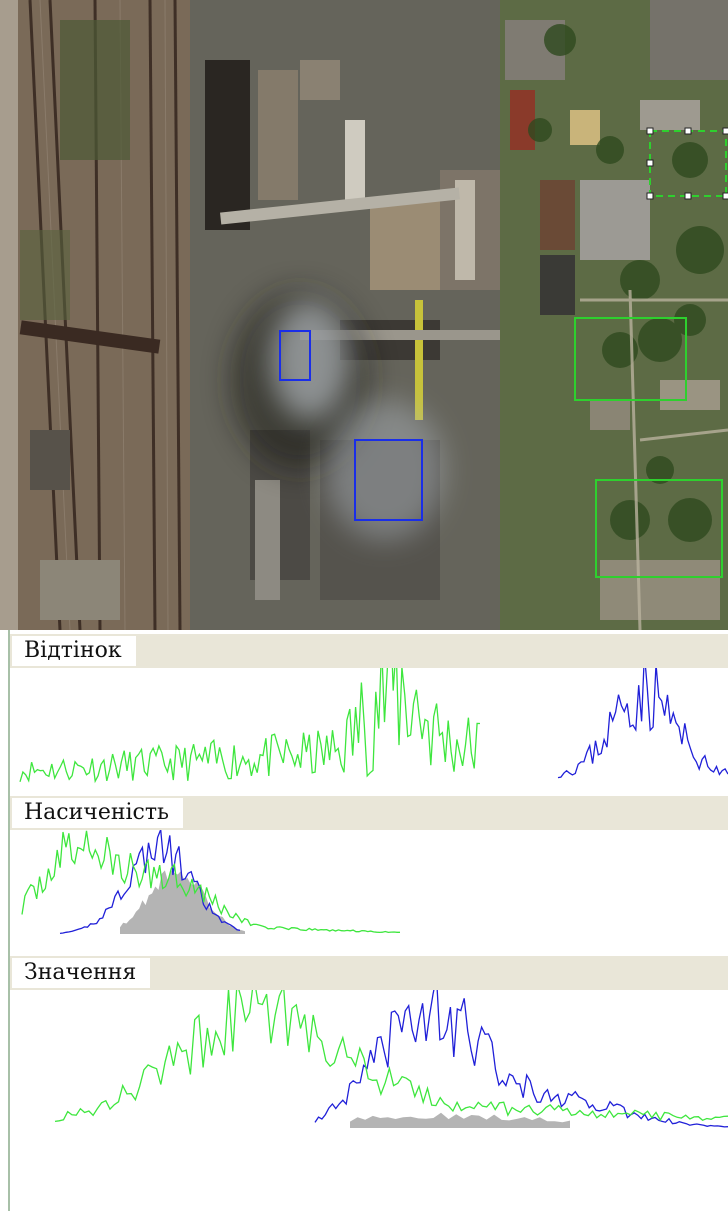 This screenshot has height=1211, width=728. Describe the element at coordinates (98, 813) in the screenshot. I see `saturation-histogram-title: Насиченість` at that location.